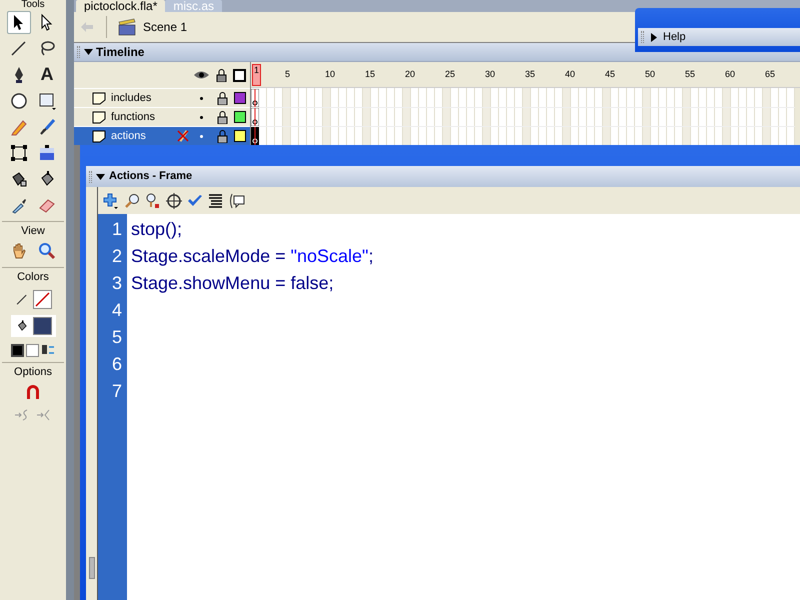  What do you see at coordinates (215, 201) in the screenshot?
I see `format-lines-icon` at bounding box center [215, 201].